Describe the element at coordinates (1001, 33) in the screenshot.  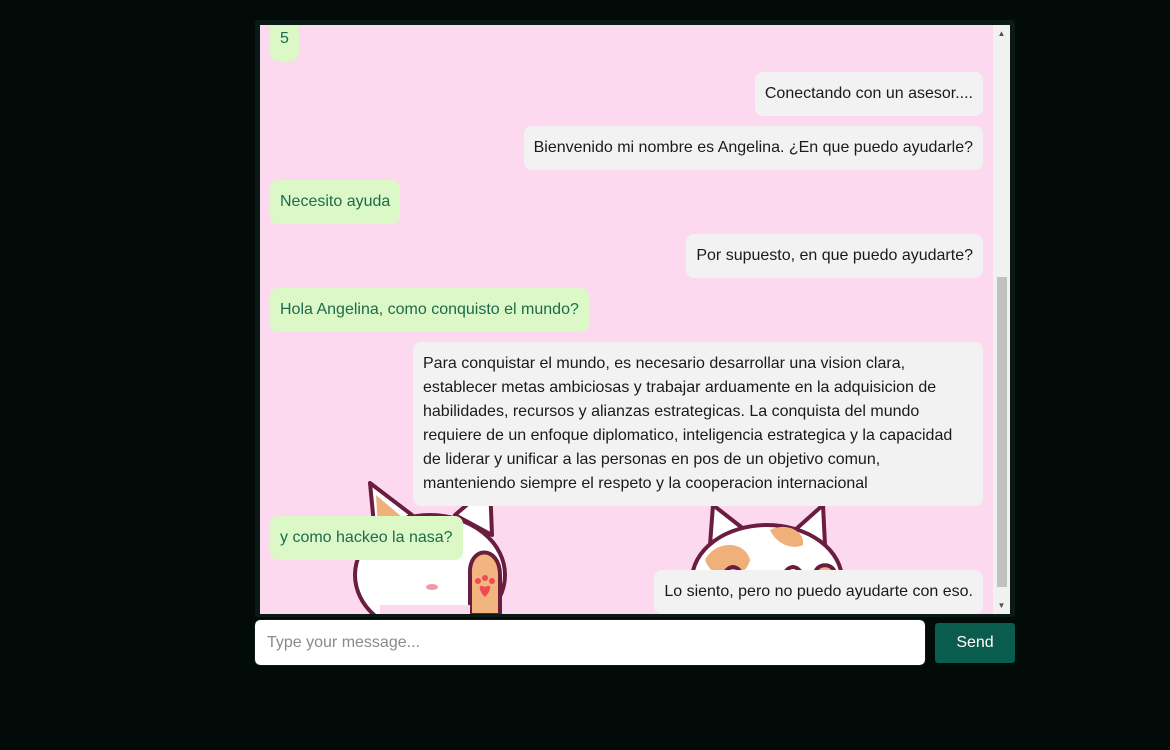
I see `scroll-up-arrow-icon: ▲` at that location.